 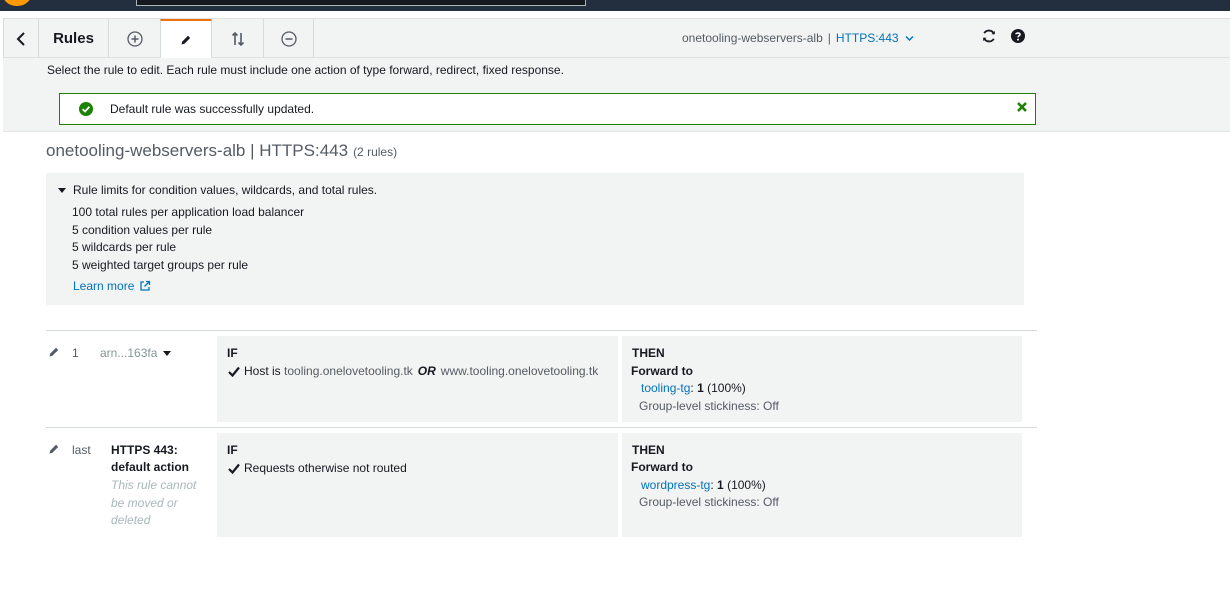 I want to click on learn-more-label: Learn more, so click(x=104, y=286).